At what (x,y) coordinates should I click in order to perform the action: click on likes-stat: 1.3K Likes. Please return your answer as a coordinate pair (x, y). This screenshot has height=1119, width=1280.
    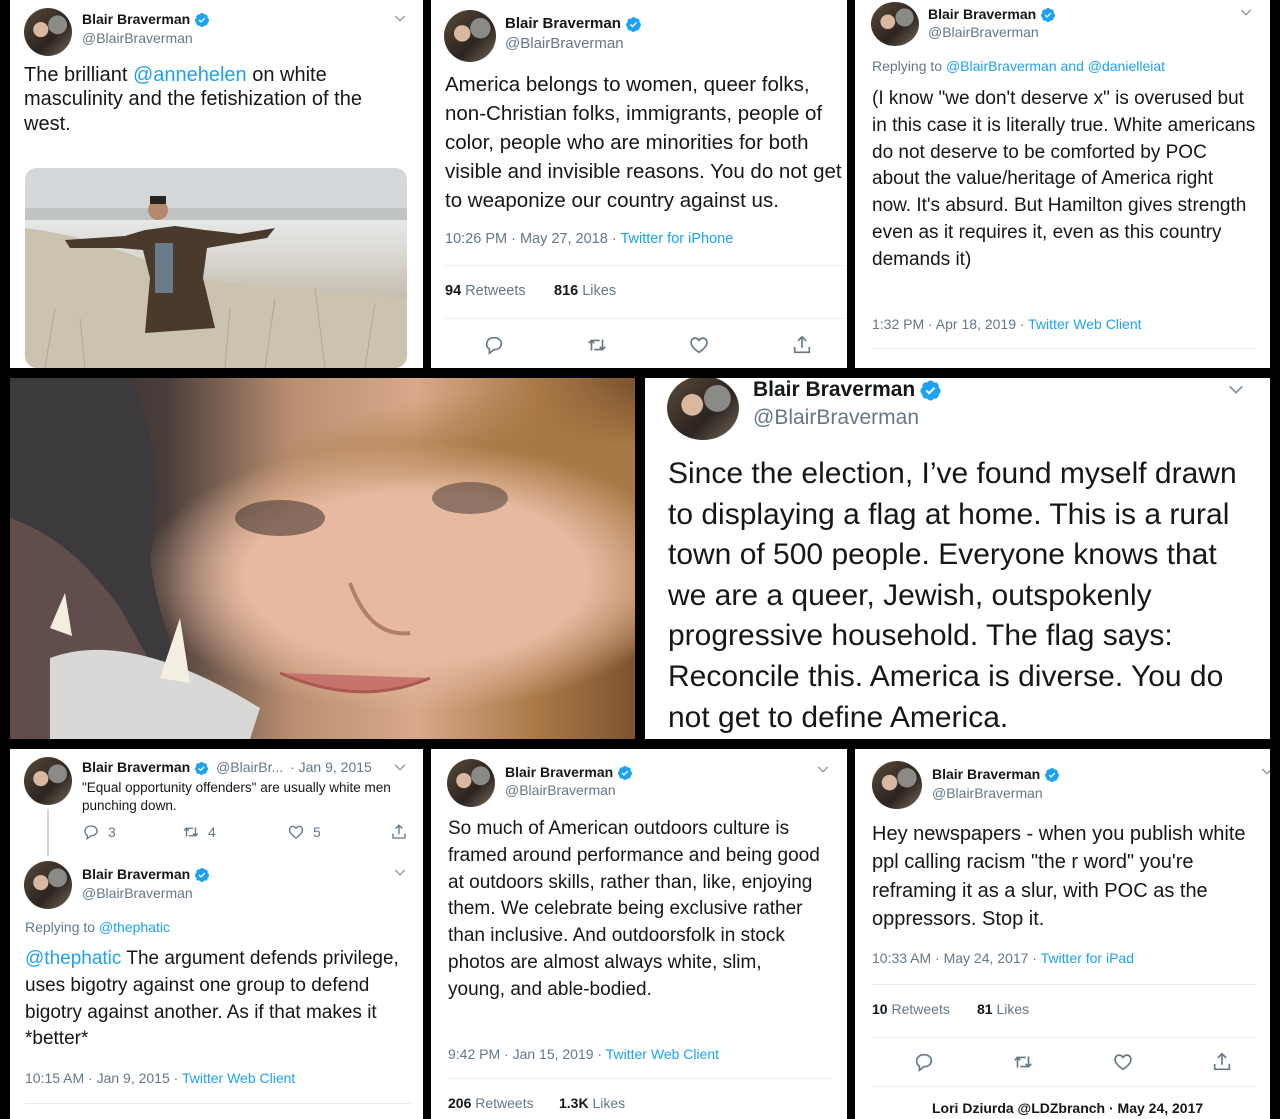
    Looking at the image, I should click on (592, 1103).